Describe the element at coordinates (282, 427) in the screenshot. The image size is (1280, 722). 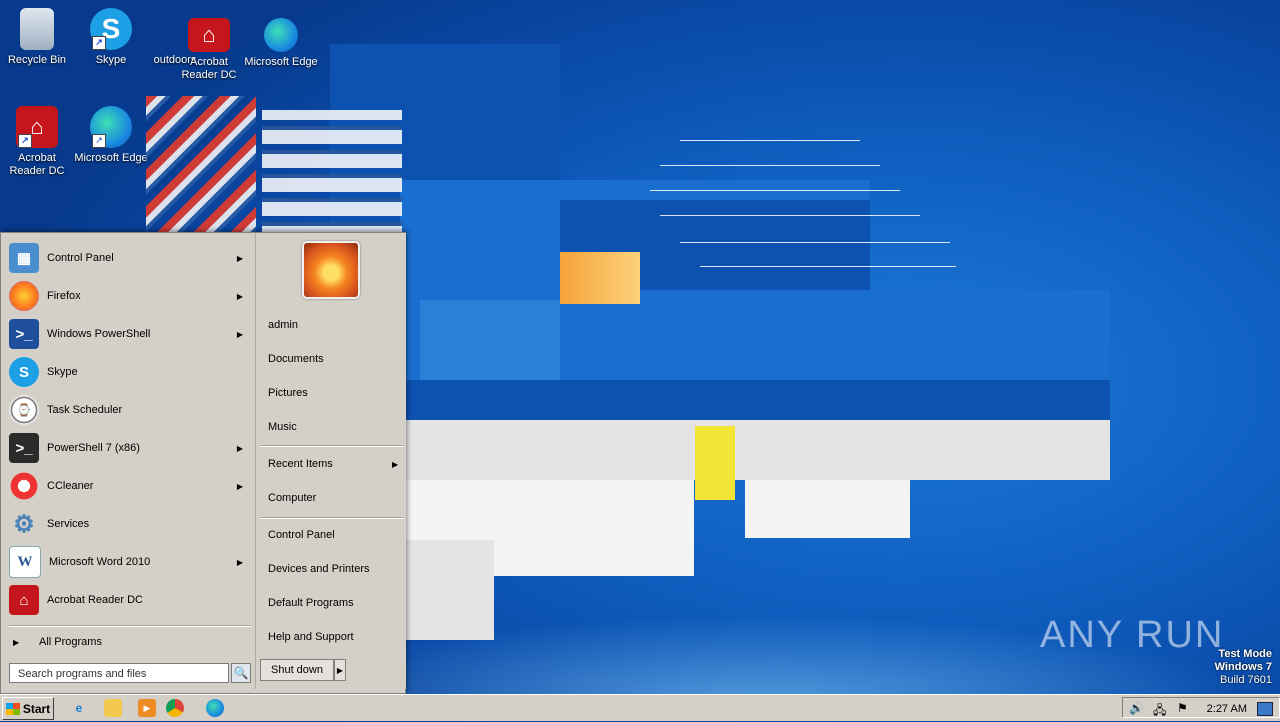
I see `link-music: Music` at that location.